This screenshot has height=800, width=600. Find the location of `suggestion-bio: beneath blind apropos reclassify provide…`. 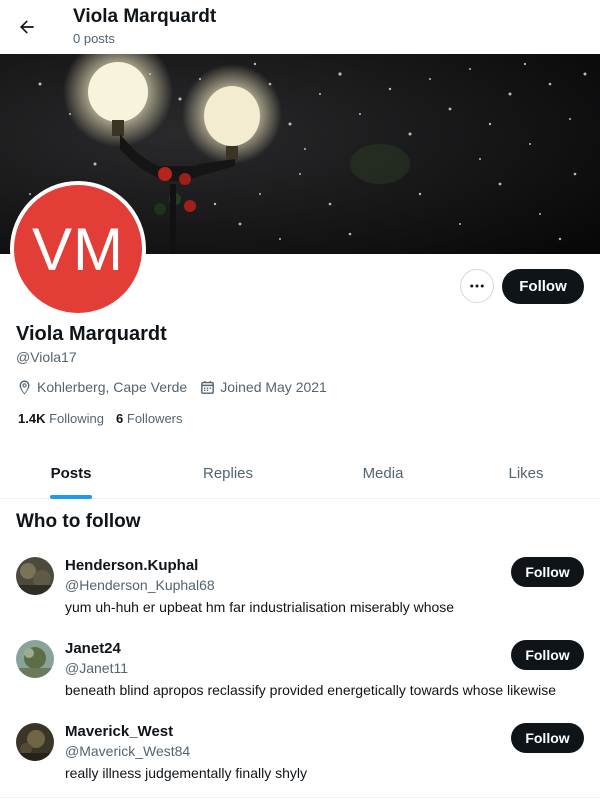

suggestion-bio: beneath blind apropos reclassify provide… is located at coordinates (311, 690).